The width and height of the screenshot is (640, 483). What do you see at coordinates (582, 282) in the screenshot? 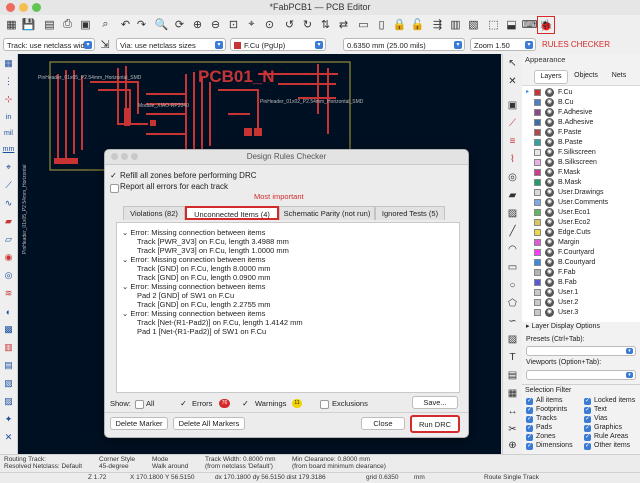
I see `layer-row: ◉ B.Fab` at bounding box center [582, 282].